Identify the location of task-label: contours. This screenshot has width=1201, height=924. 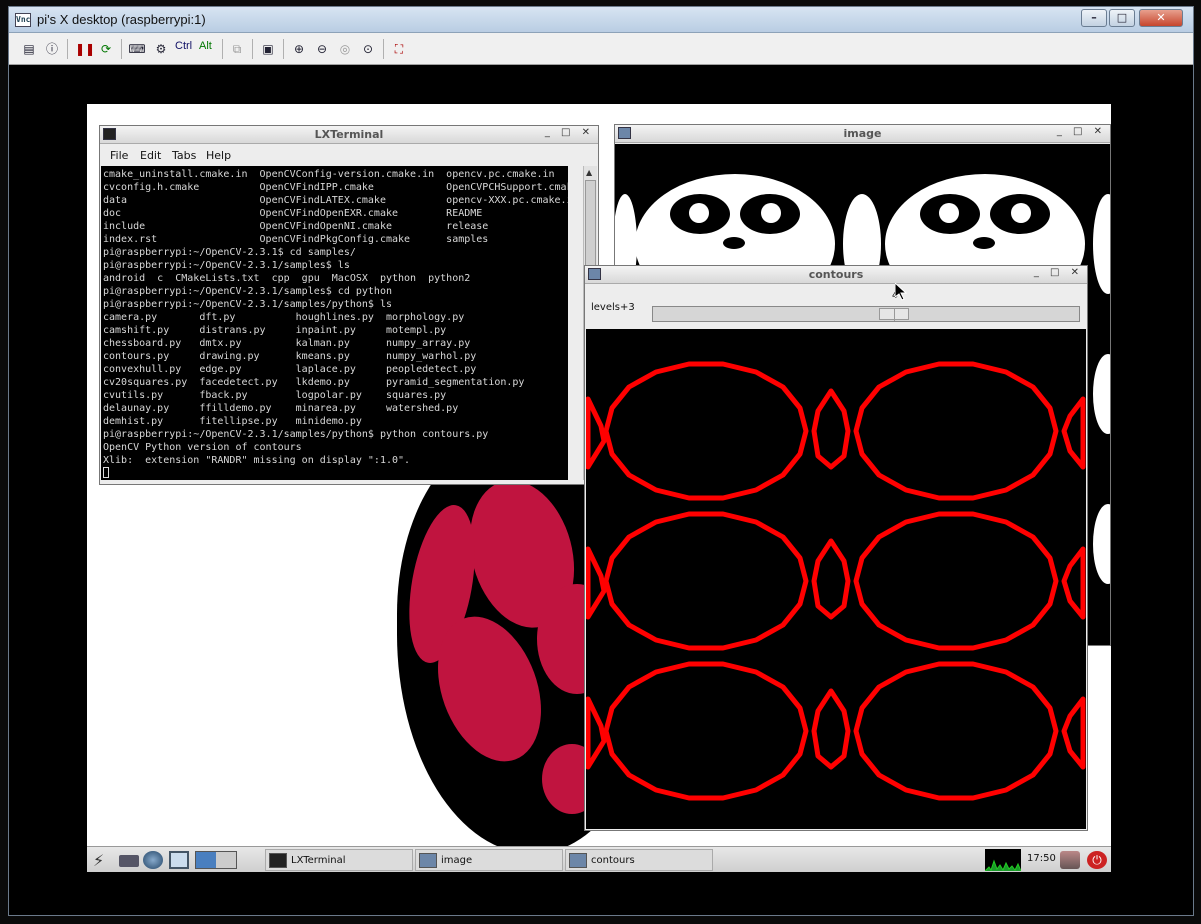
(613, 860).